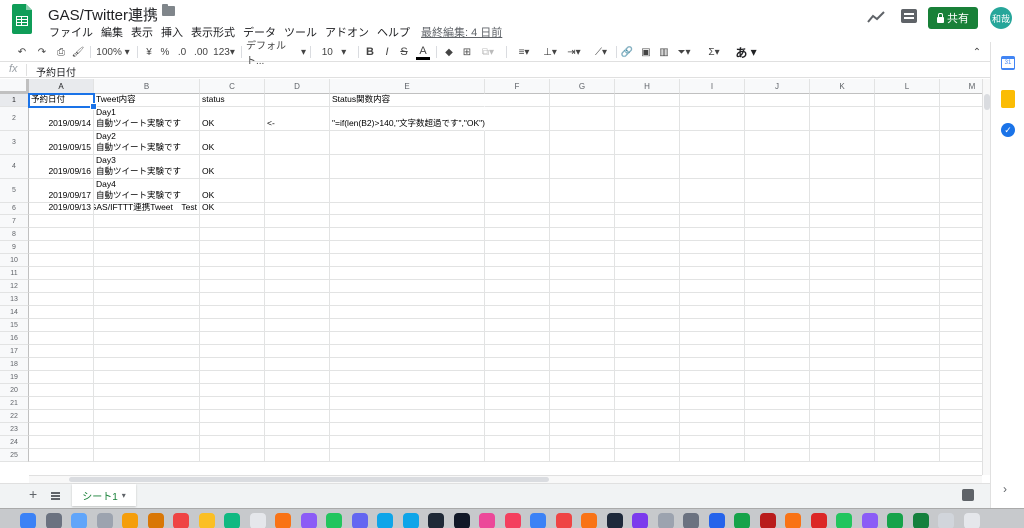 The width and height of the screenshot is (1024, 528). I want to click on cell-l9, so click(907, 247).